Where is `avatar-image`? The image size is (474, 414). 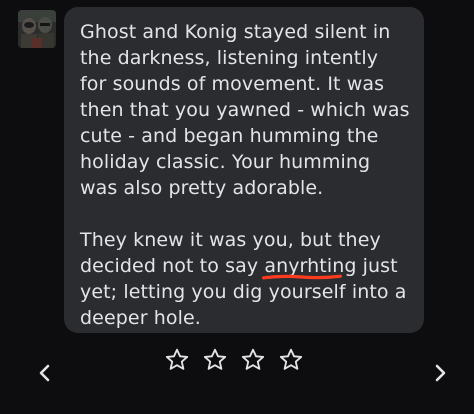
avatar-image is located at coordinates (37, 29).